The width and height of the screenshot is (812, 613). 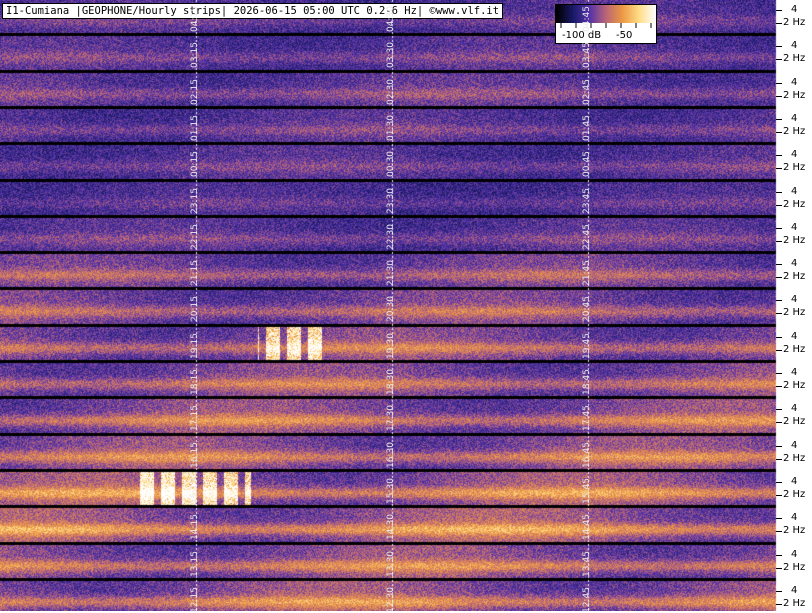 What do you see at coordinates (195, 491) in the screenshot?
I see `time-label: 15:15` at bounding box center [195, 491].